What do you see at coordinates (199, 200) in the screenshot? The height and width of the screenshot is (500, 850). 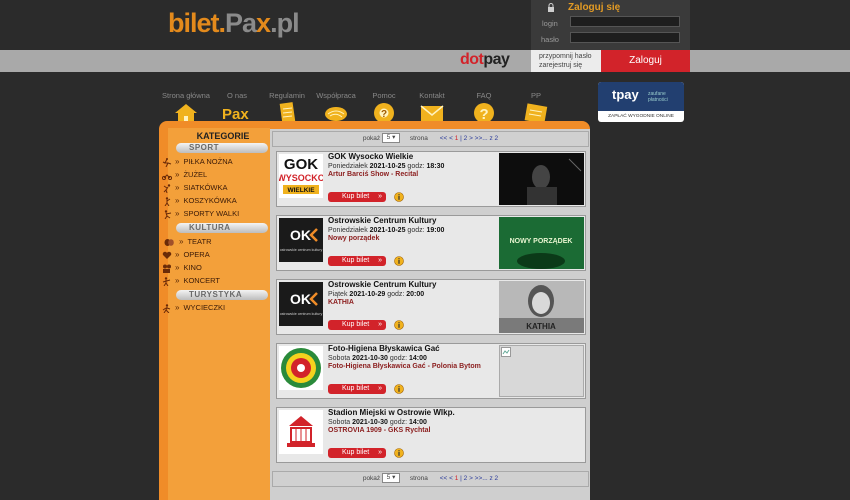 I see `category-item-basketball: » KOSZYKÓWKA` at bounding box center [199, 200].